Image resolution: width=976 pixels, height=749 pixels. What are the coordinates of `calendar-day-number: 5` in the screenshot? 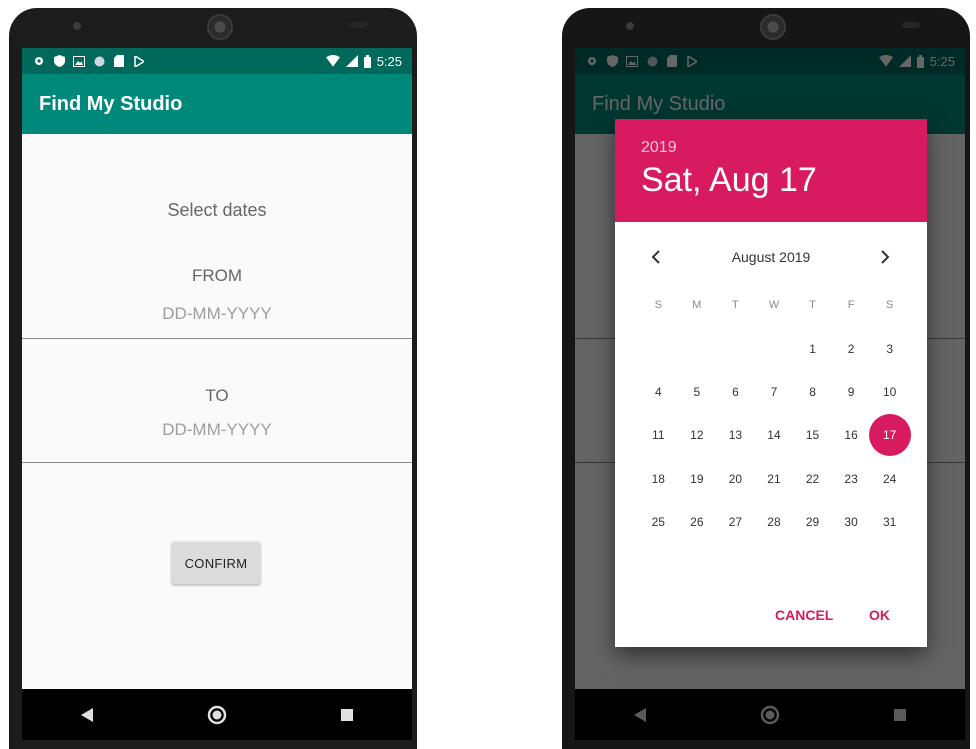 It's located at (697, 391).